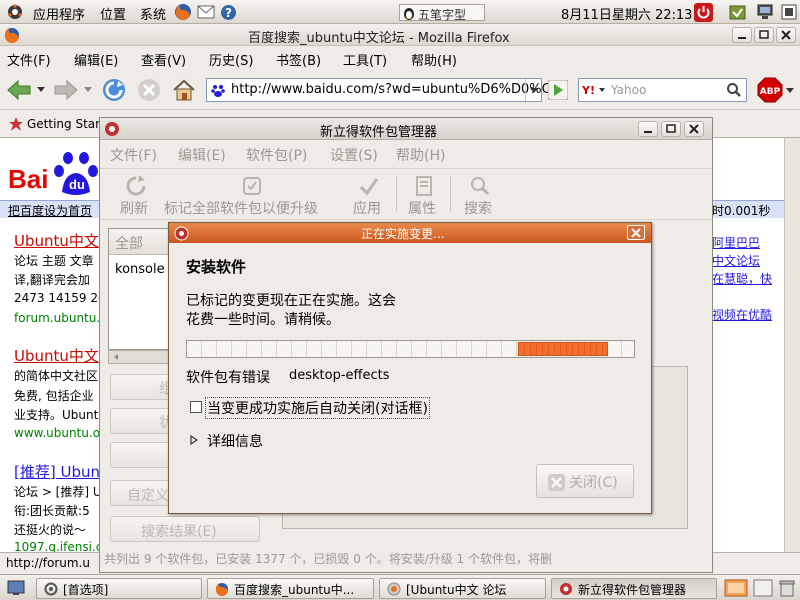 The height and width of the screenshot is (600, 800). I want to click on auto-close-label: 当变更成功实施后自动关闭(对话框), so click(317, 408).